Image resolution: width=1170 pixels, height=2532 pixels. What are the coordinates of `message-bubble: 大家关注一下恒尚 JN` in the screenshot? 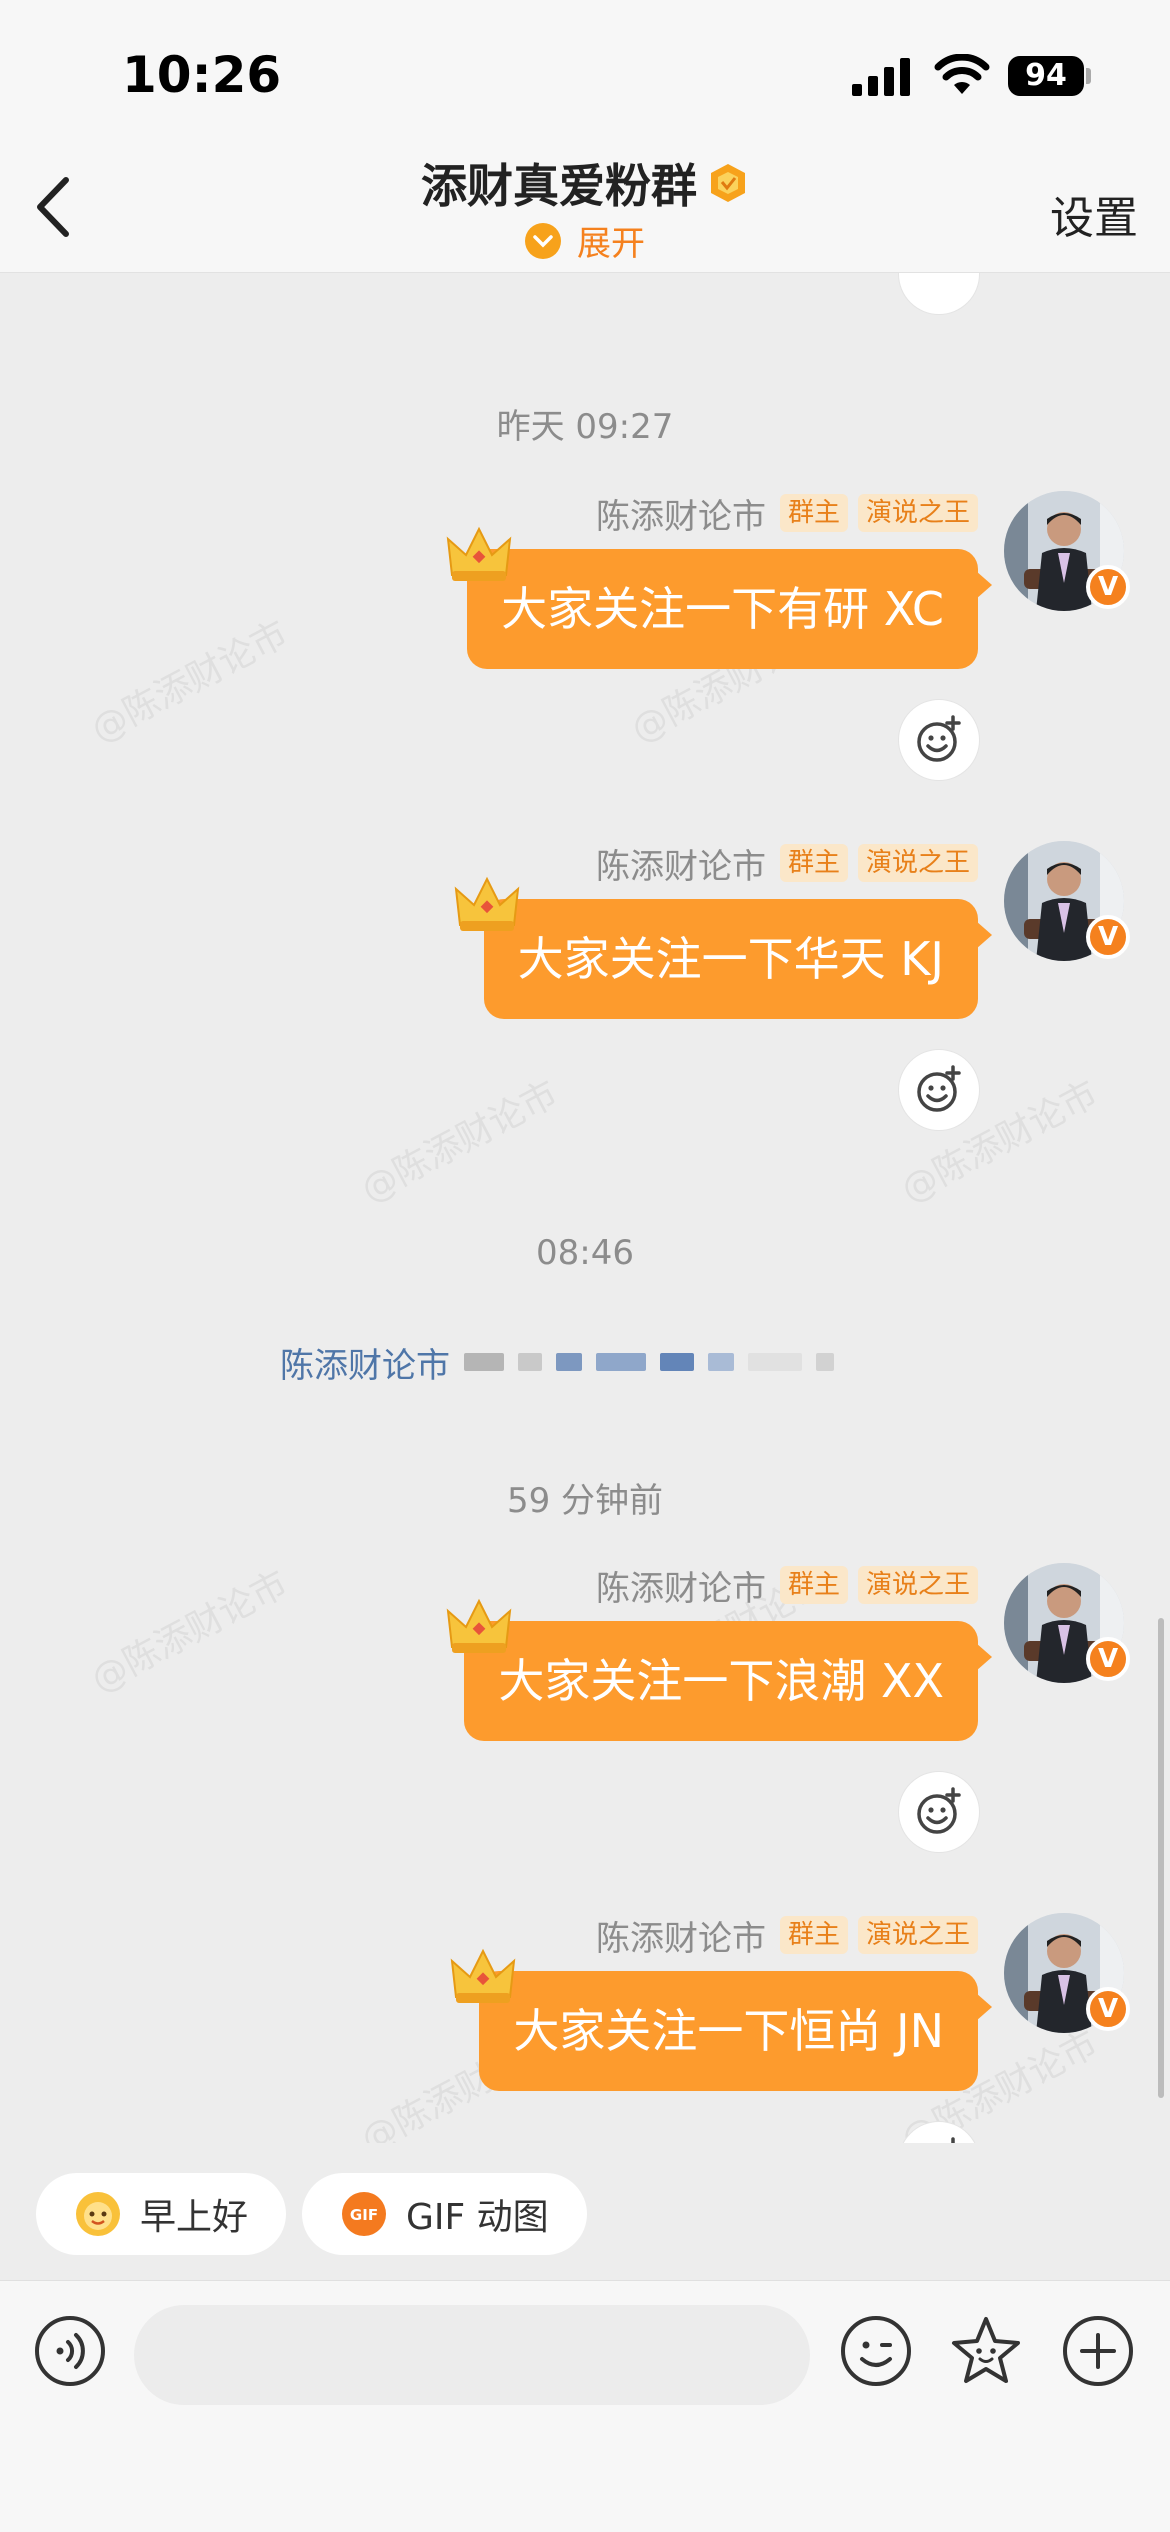 It's located at (735, 2031).